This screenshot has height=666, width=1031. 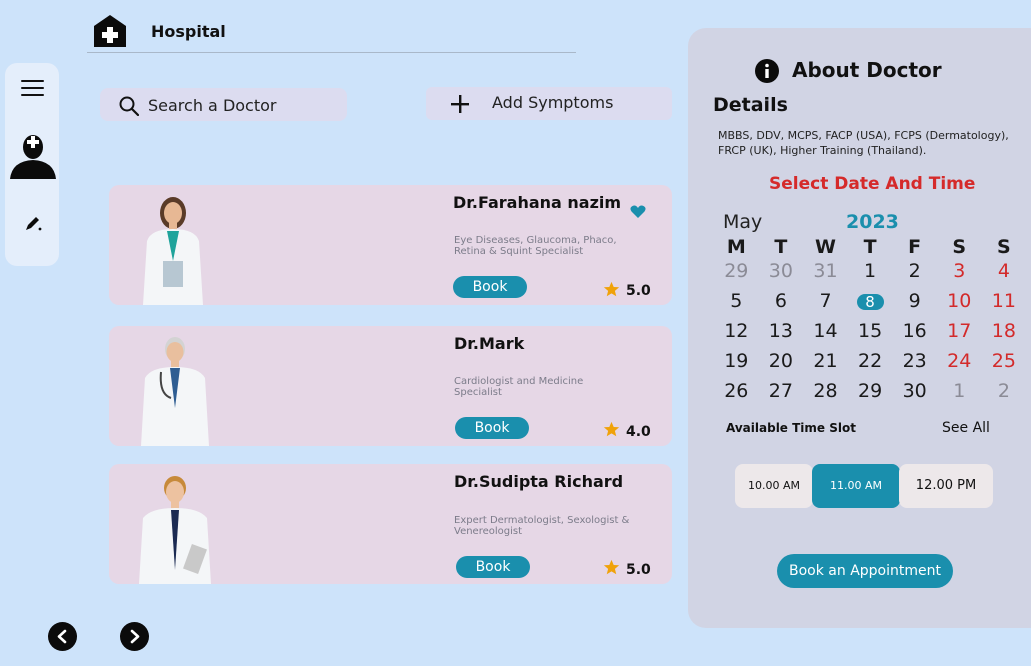 What do you see at coordinates (867, 70) in the screenshot?
I see `about-title: About Doctor` at bounding box center [867, 70].